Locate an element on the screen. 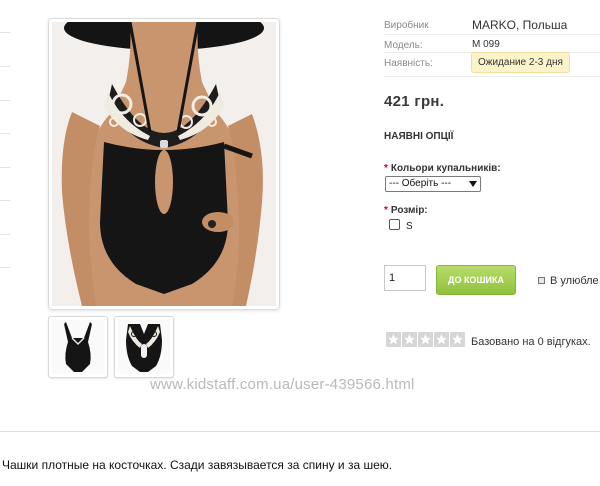 The image size is (600, 486). size-option-label: * Розмір: is located at coordinates (406, 210).